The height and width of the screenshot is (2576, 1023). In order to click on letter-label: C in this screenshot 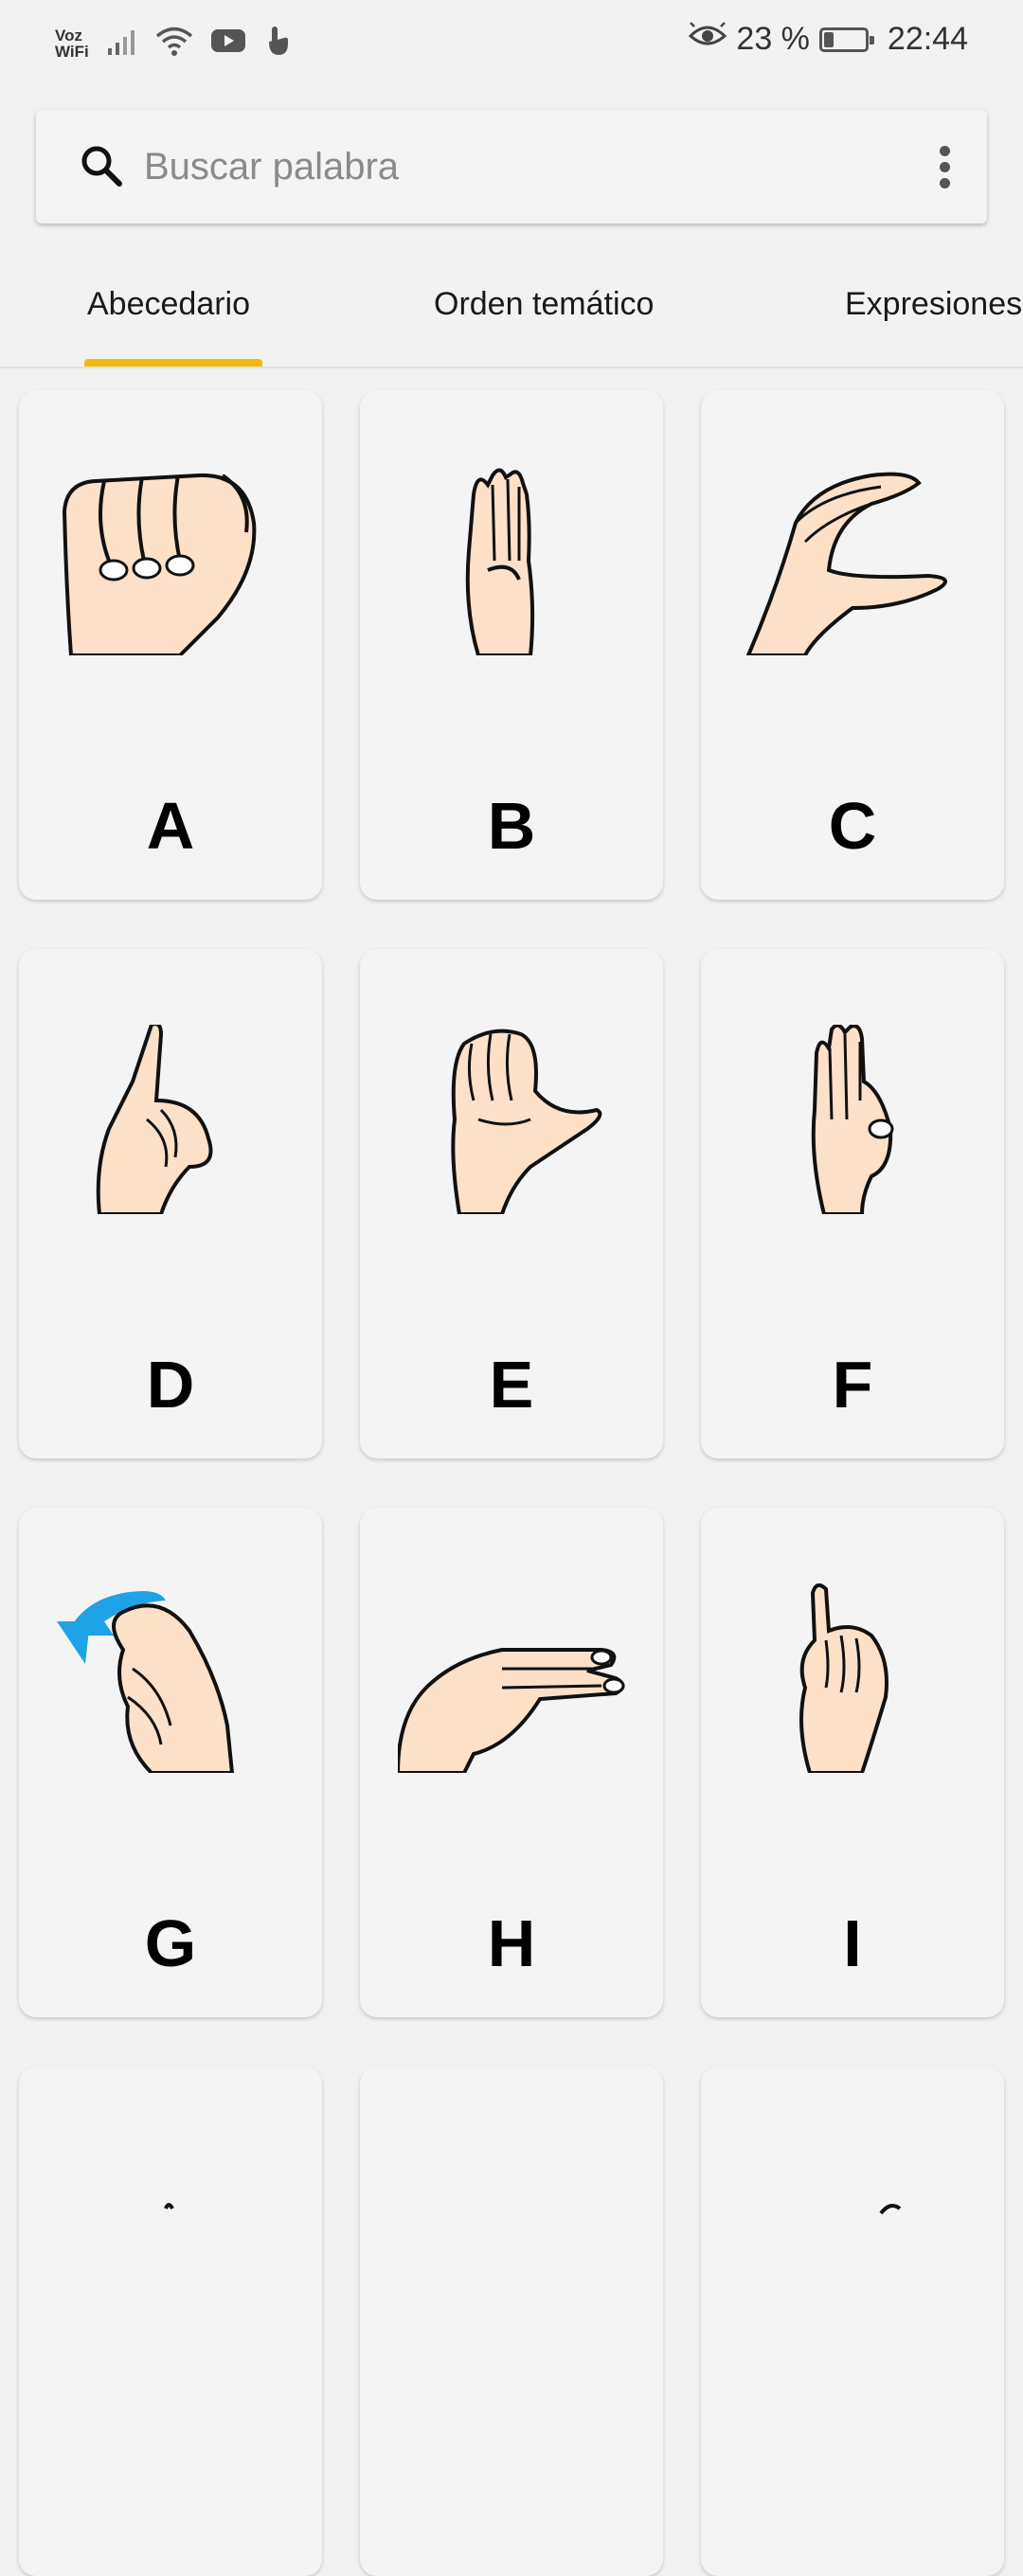, I will do `click(852, 826)`.